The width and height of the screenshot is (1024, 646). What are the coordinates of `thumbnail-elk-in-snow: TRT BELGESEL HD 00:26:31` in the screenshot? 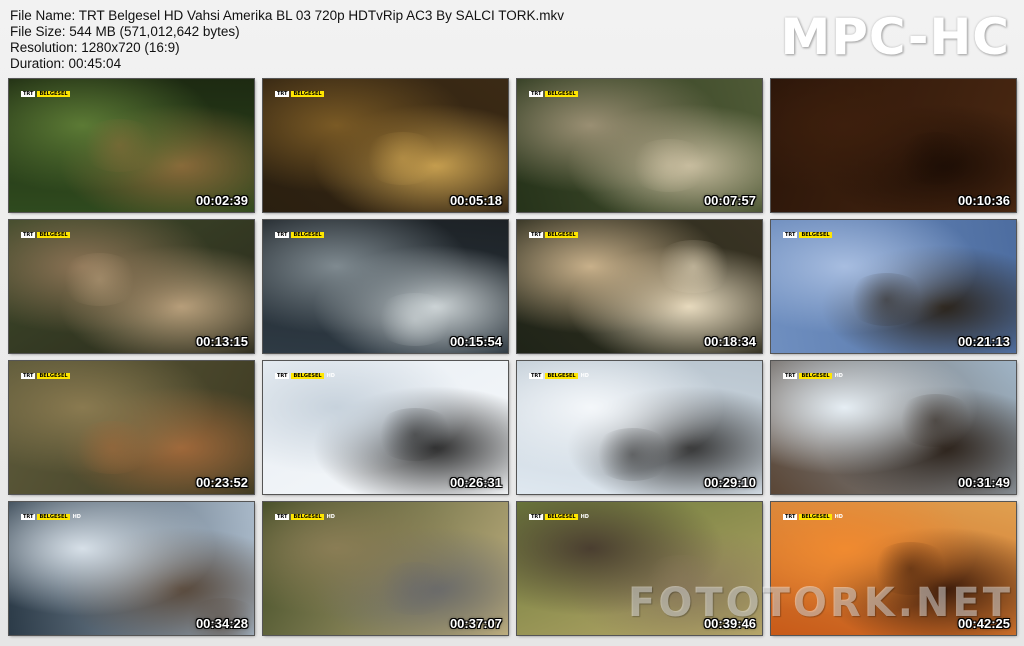 It's located at (385, 427).